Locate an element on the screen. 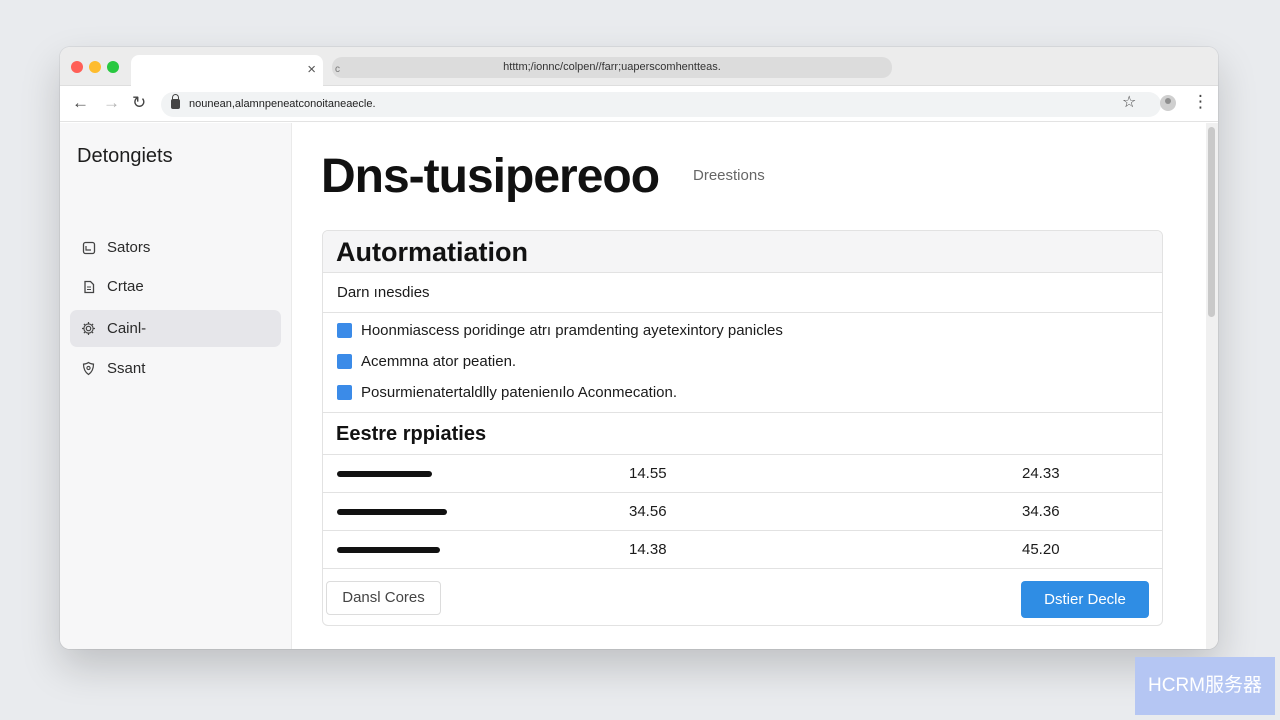 The height and width of the screenshot is (720, 1280). sidebar-item-ssant: Ssant is located at coordinates (175, 368).